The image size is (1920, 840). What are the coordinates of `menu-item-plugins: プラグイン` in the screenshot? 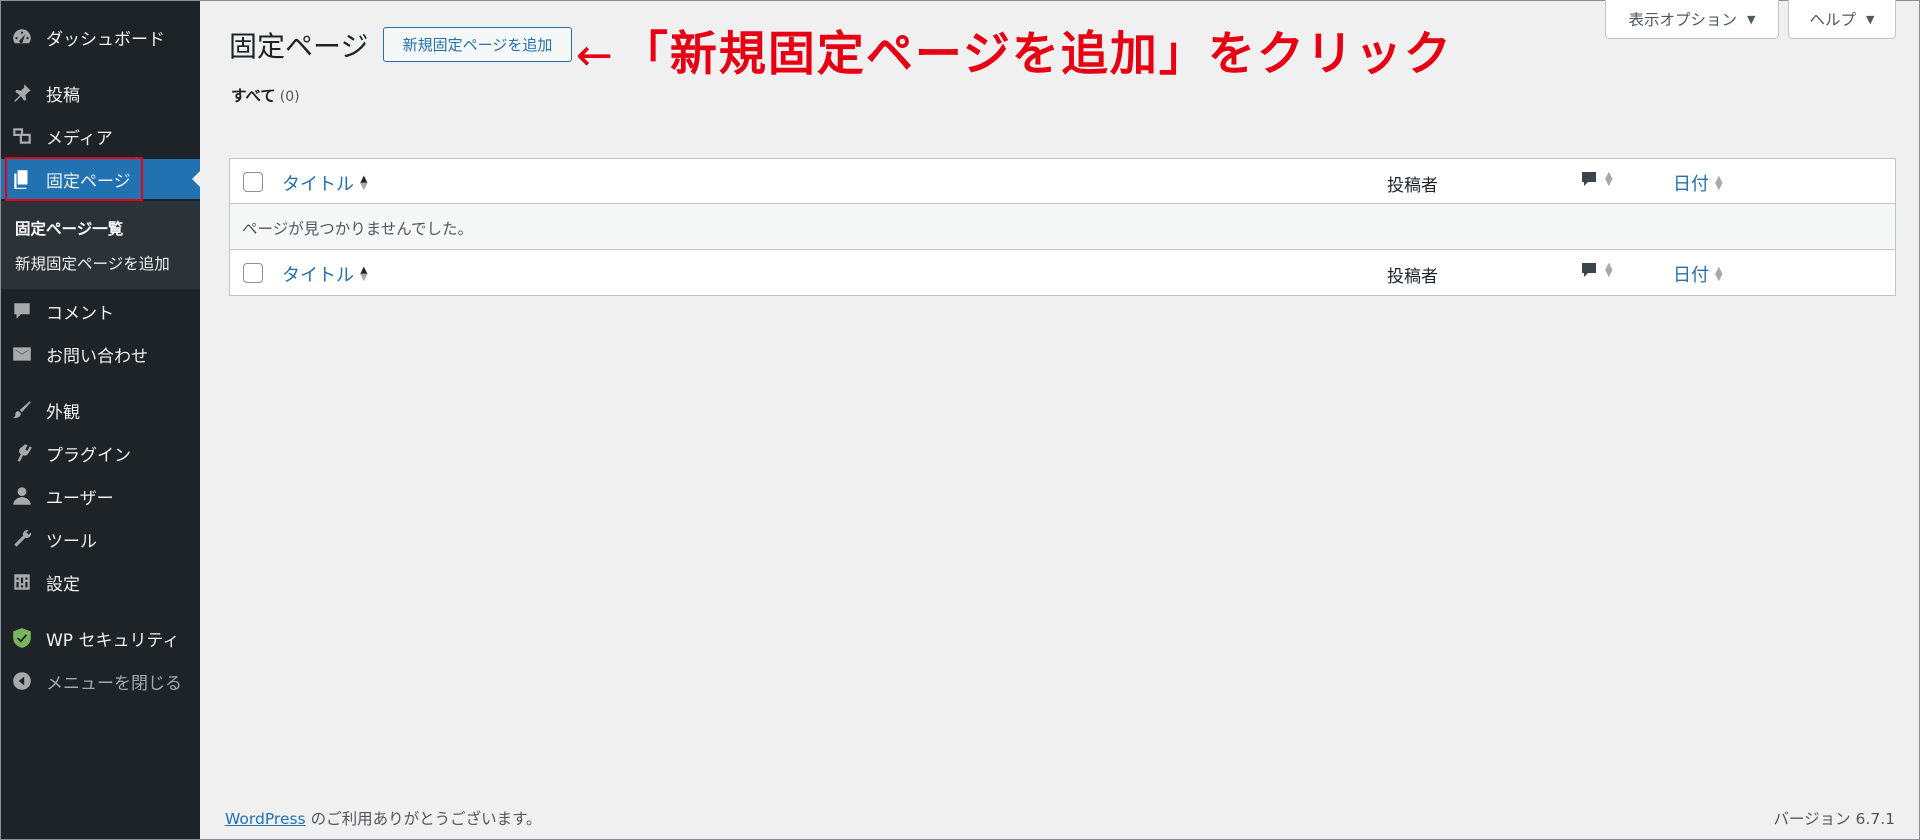 It's located at (100, 453).